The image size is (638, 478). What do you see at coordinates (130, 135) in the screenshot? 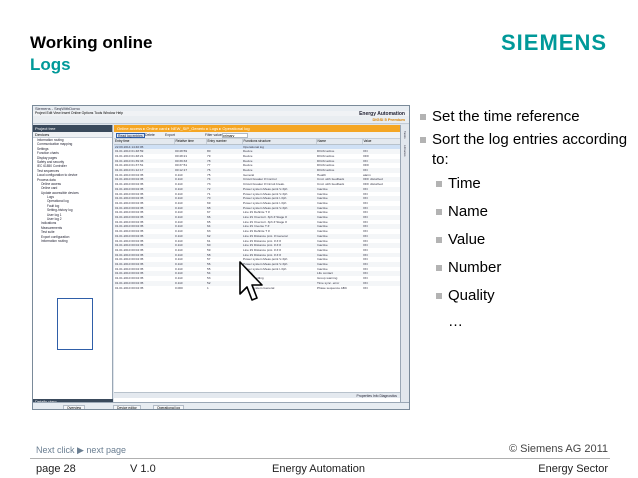
I see `read-log-entries-button: Read log entries` at bounding box center [130, 135].